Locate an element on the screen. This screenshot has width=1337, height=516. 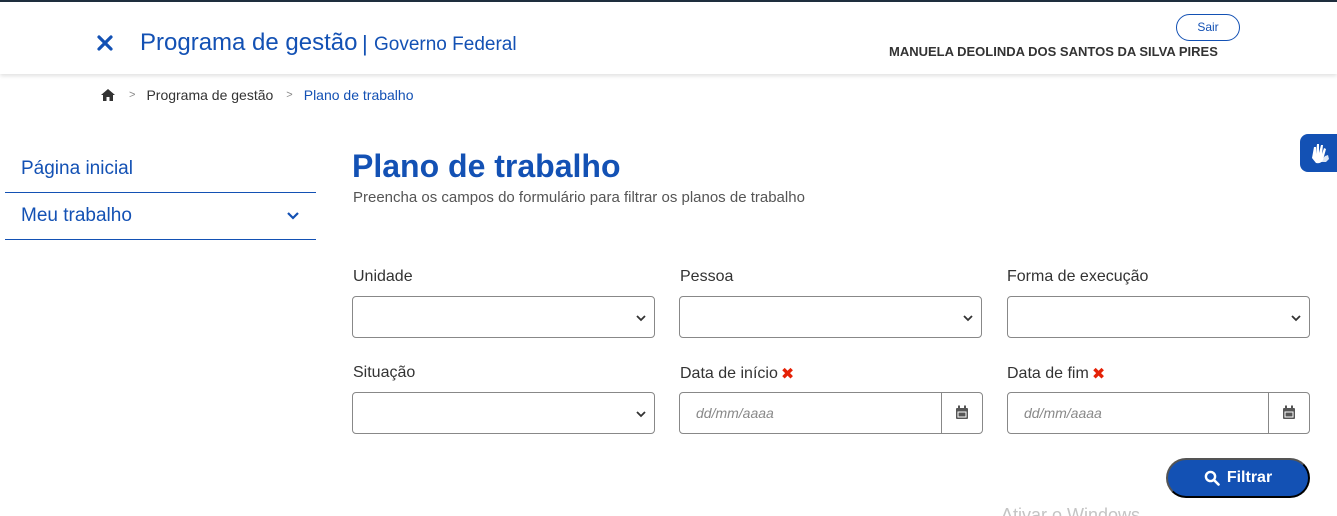
data-inicio-label: Data de início ✖ is located at coordinates (737, 374).